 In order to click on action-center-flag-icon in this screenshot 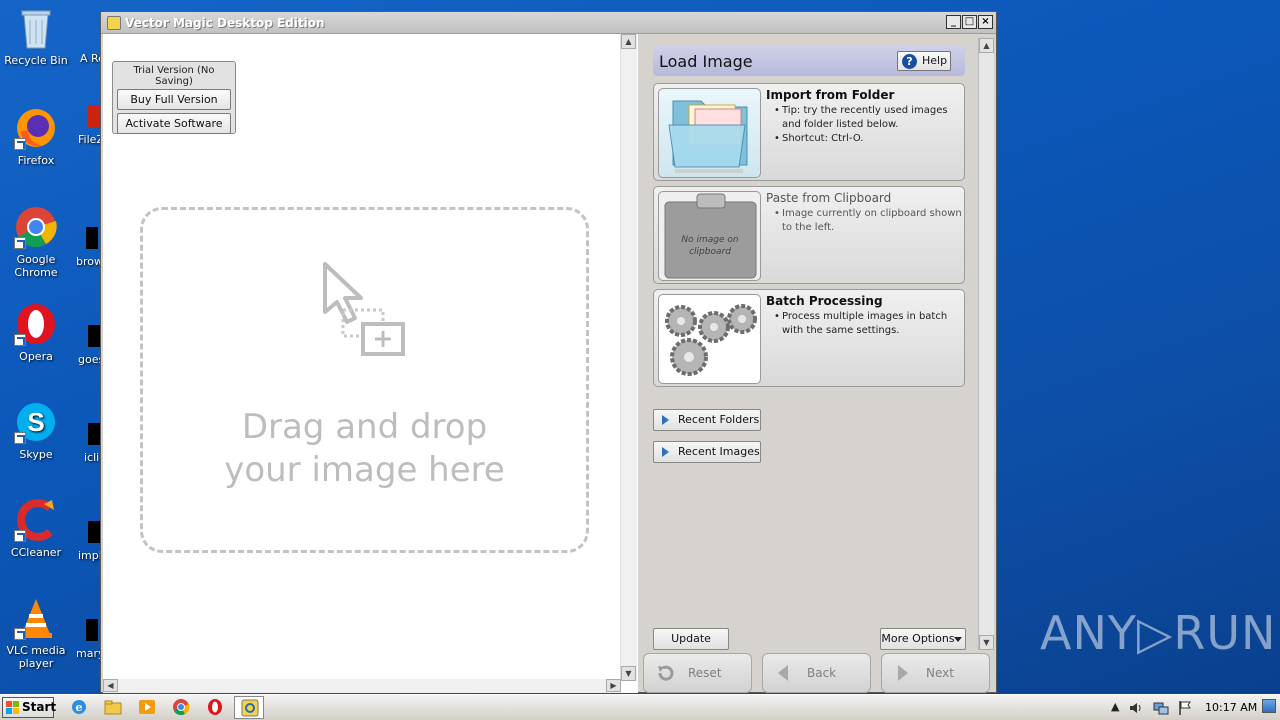, I will do `click(1185, 708)`.